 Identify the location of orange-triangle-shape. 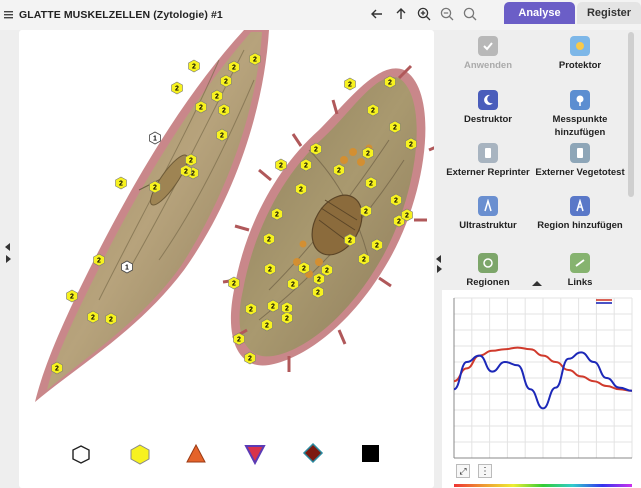
(196, 453).